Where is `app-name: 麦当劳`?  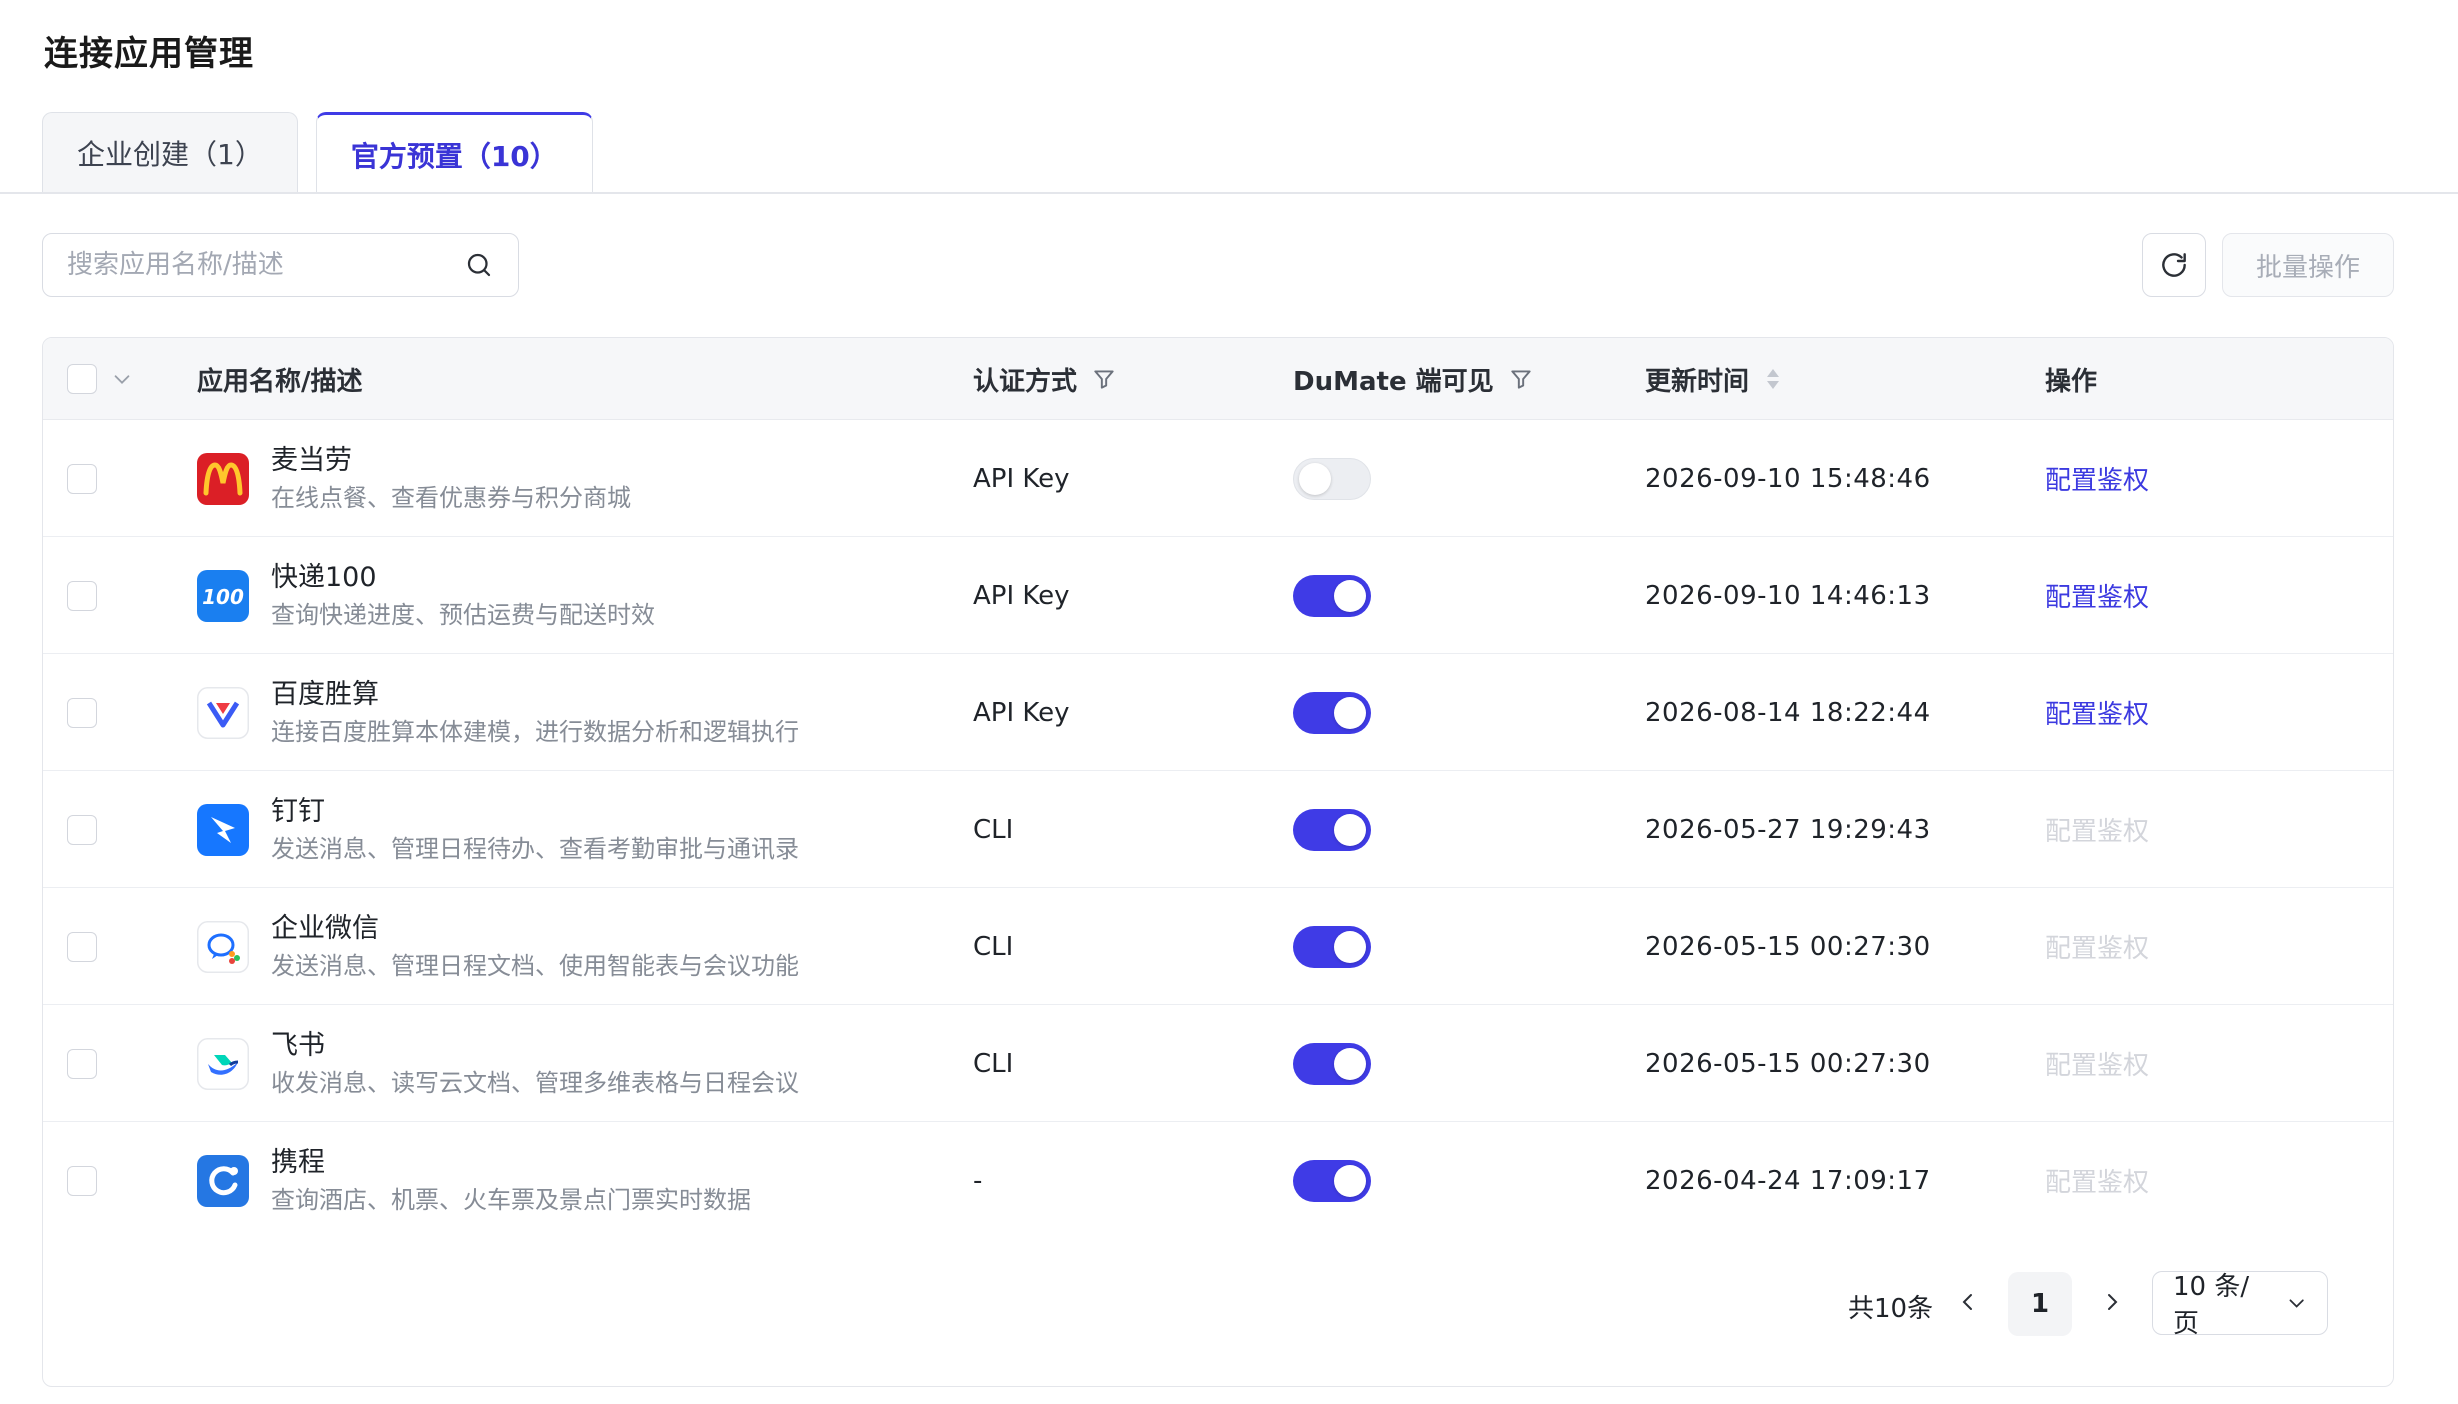
app-name: 麦当劳 is located at coordinates (311, 460).